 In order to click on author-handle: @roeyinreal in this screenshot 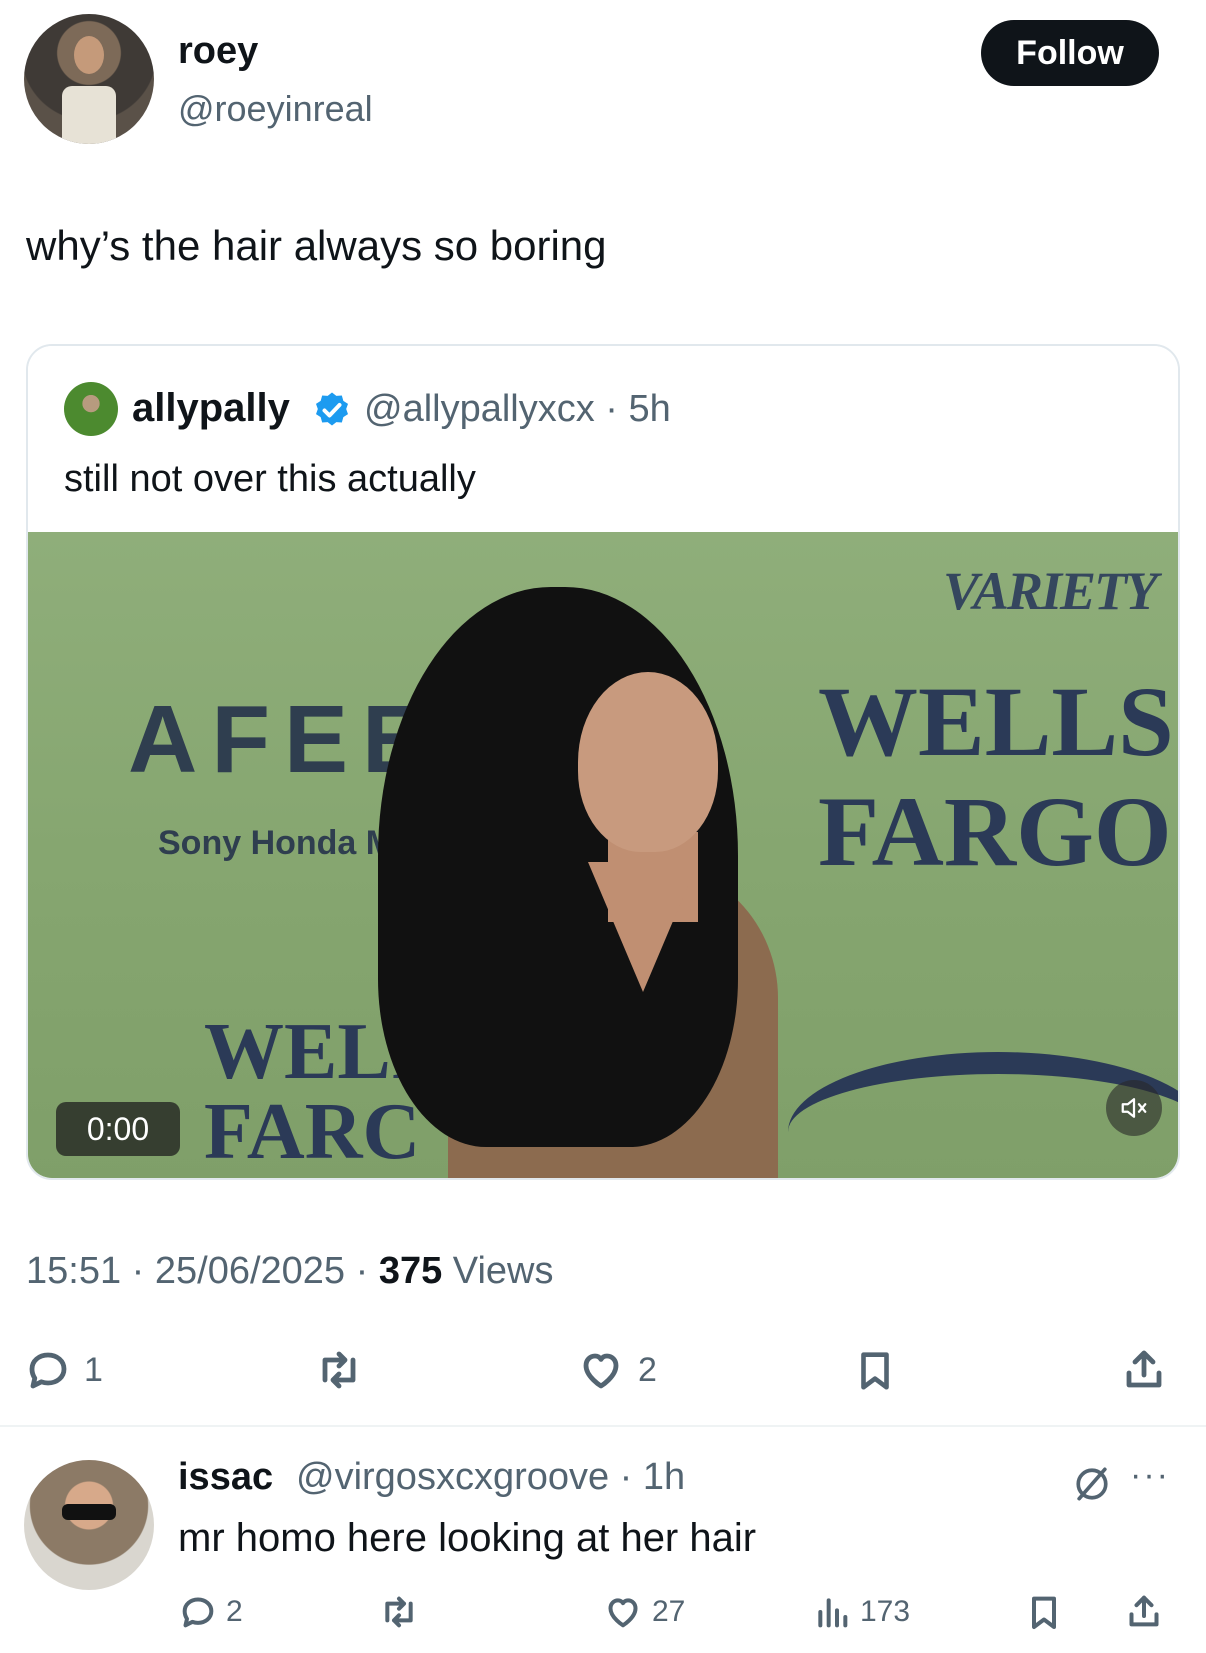, I will do `click(275, 109)`.